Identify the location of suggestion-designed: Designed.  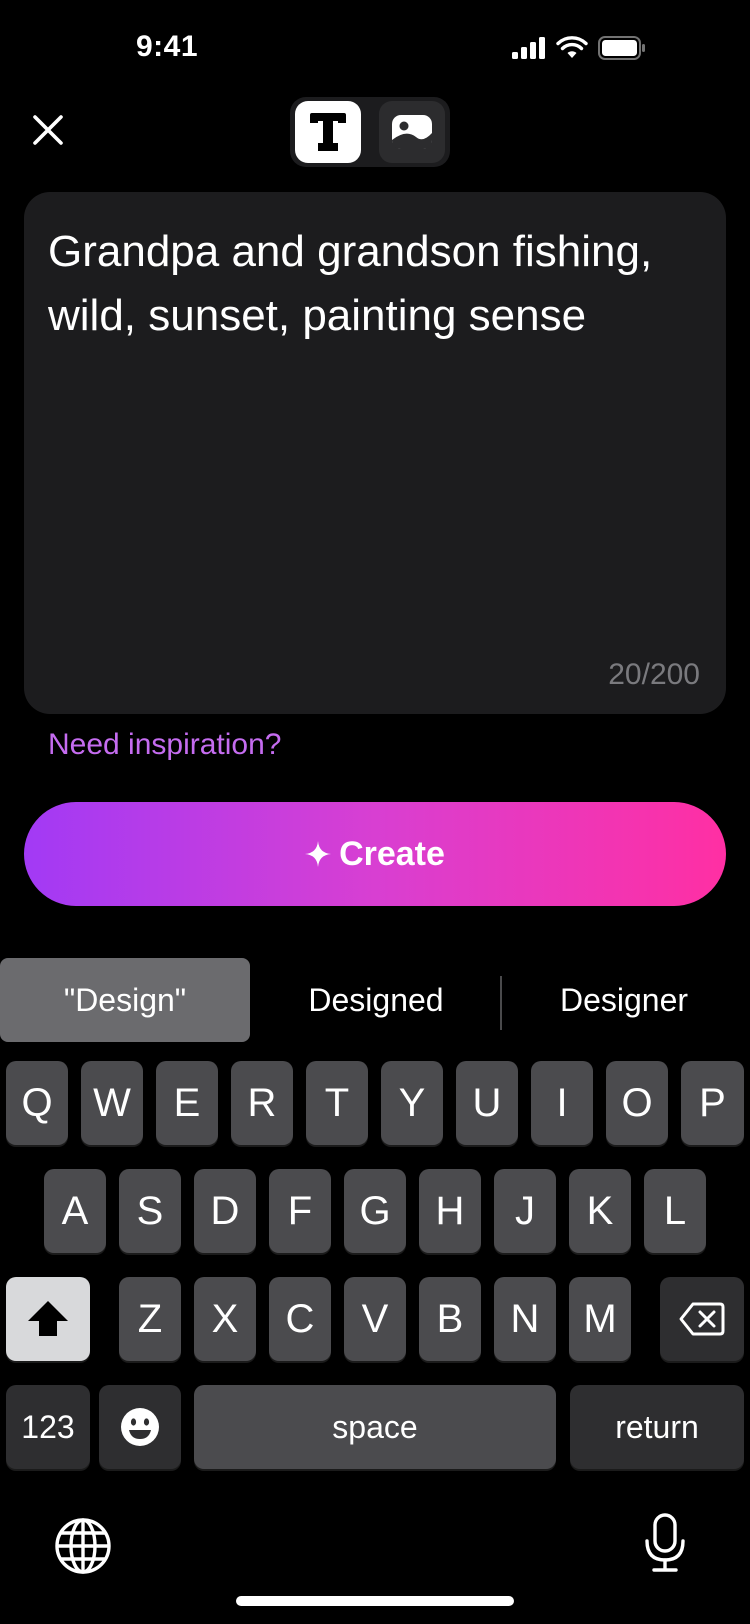
(376, 1000).